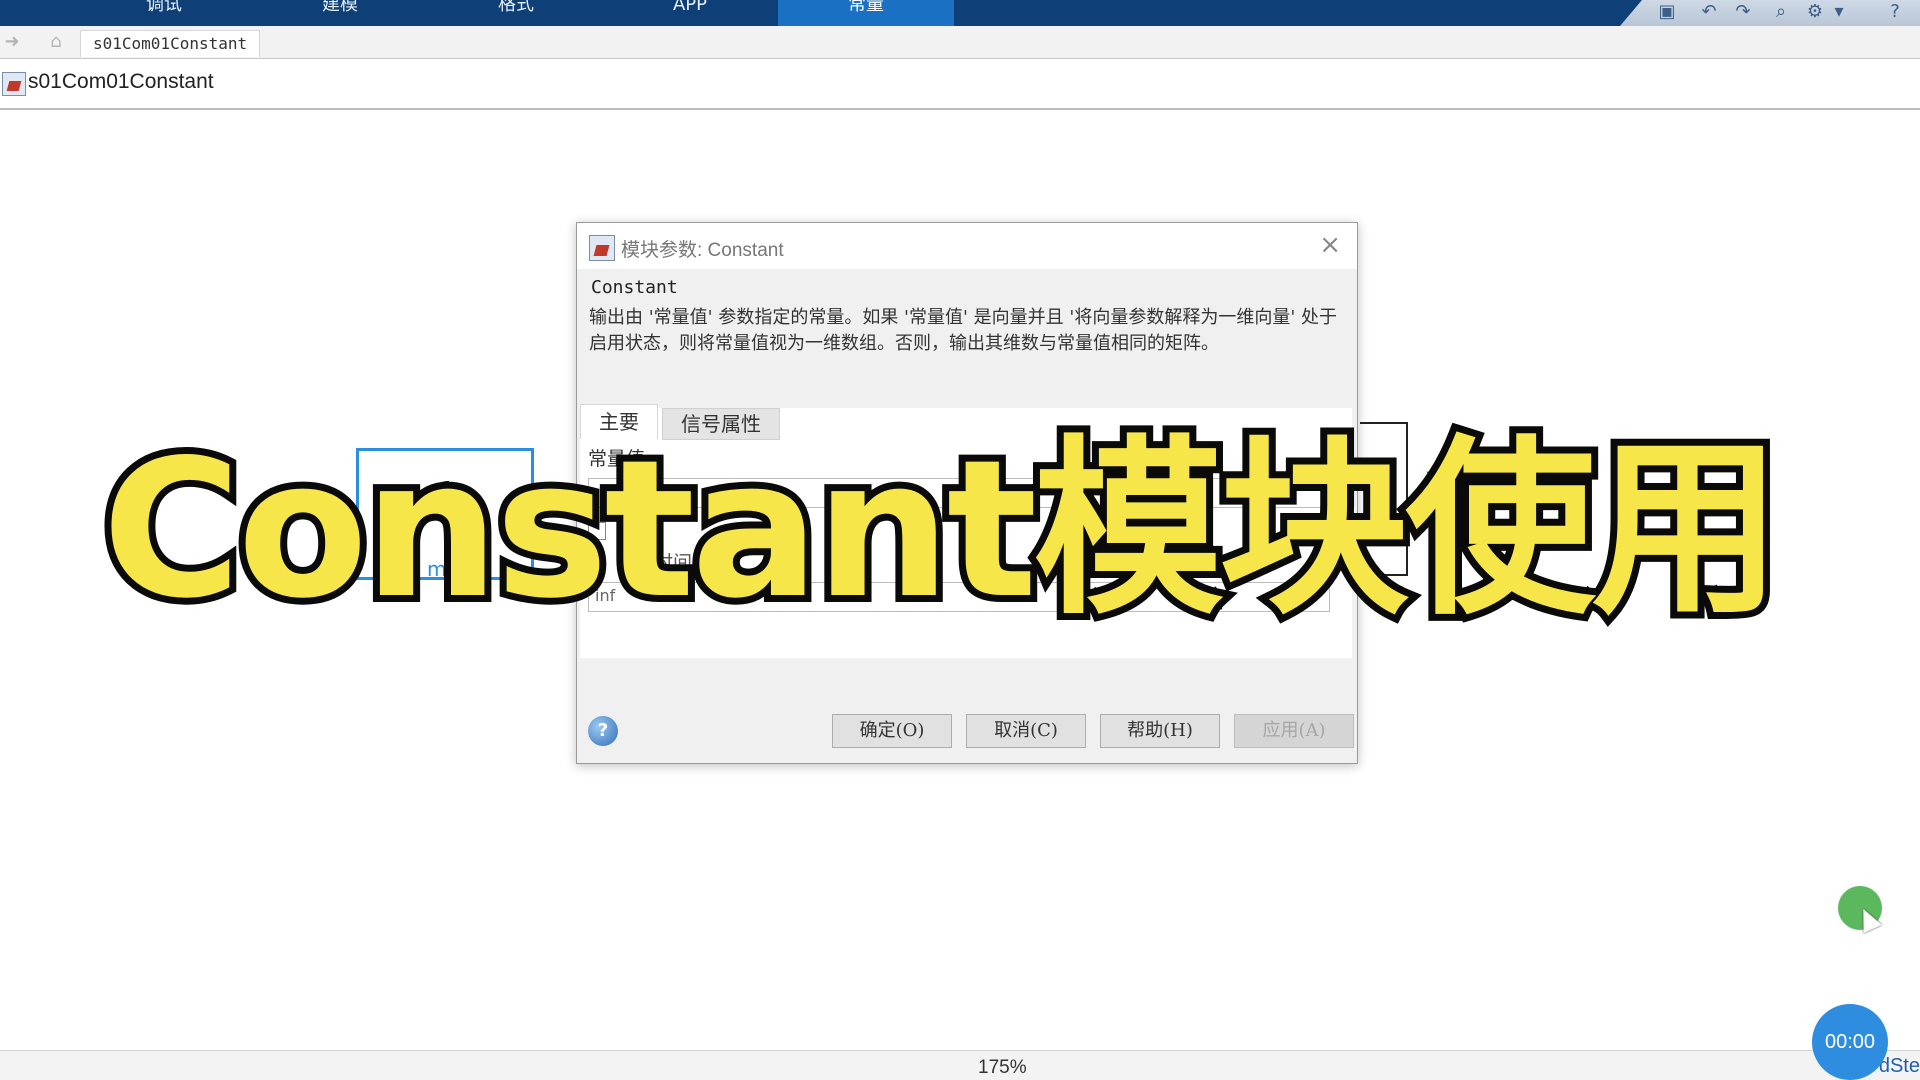 The width and height of the screenshot is (1920, 1080). Describe the element at coordinates (516, 13) in the screenshot. I see `tab-format: 格式` at that location.